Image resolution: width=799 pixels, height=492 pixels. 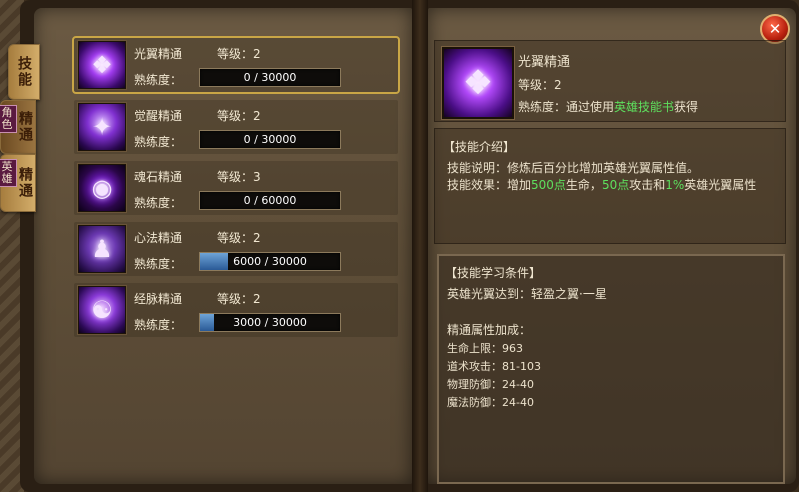 What do you see at coordinates (102, 188) in the screenshot?
I see `soulstone-skill-icon: ◉` at bounding box center [102, 188].